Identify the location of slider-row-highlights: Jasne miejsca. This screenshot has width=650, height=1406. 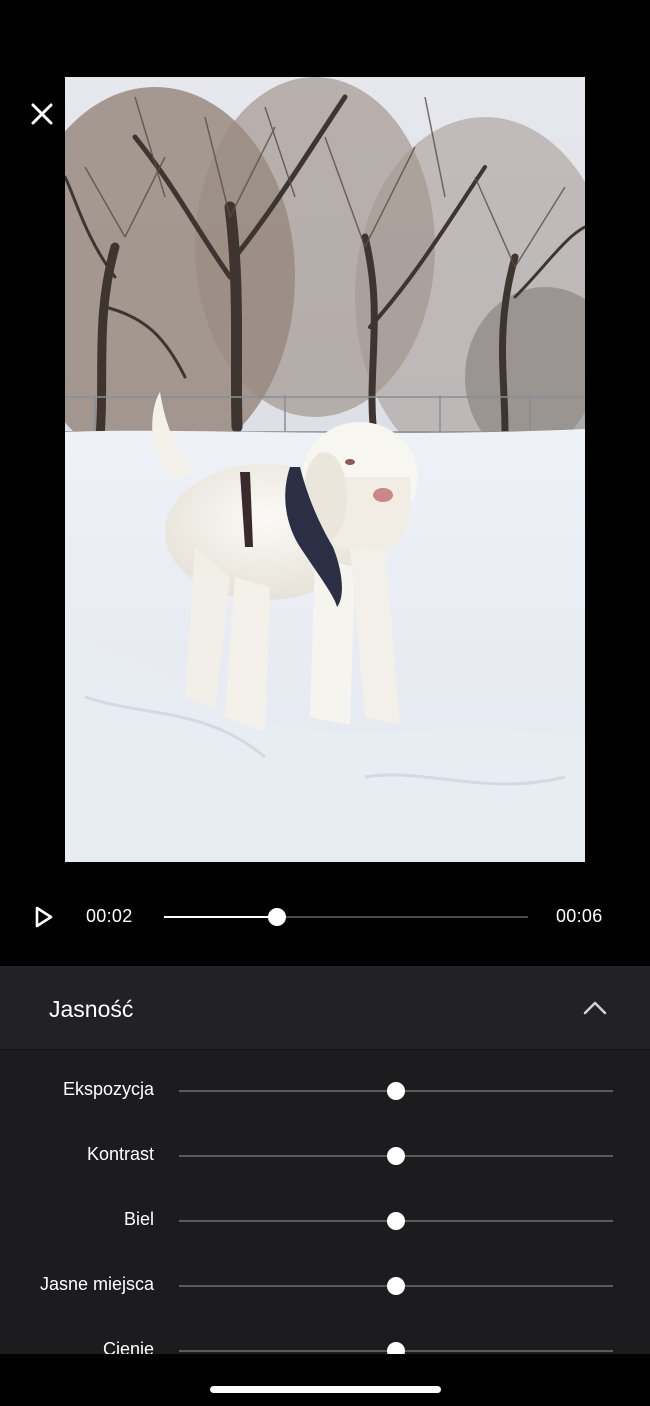
(325, 1284).